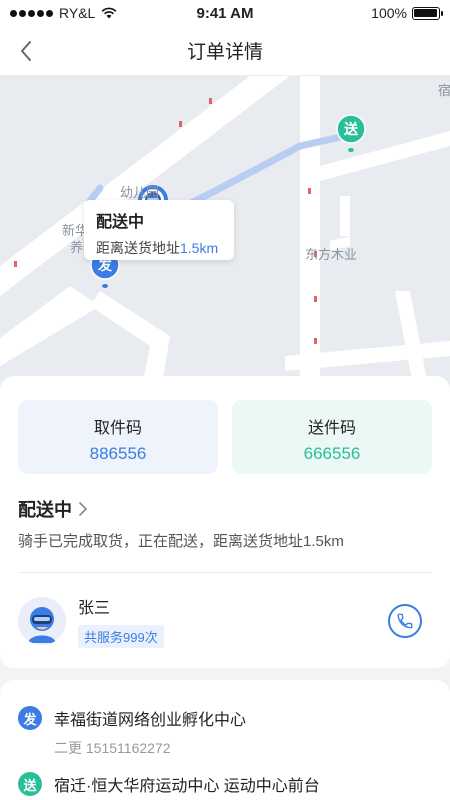  Describe the element at coordinates (331, 254) in the screenshot. I see `map-label-furniture: 东方木业` at that location.